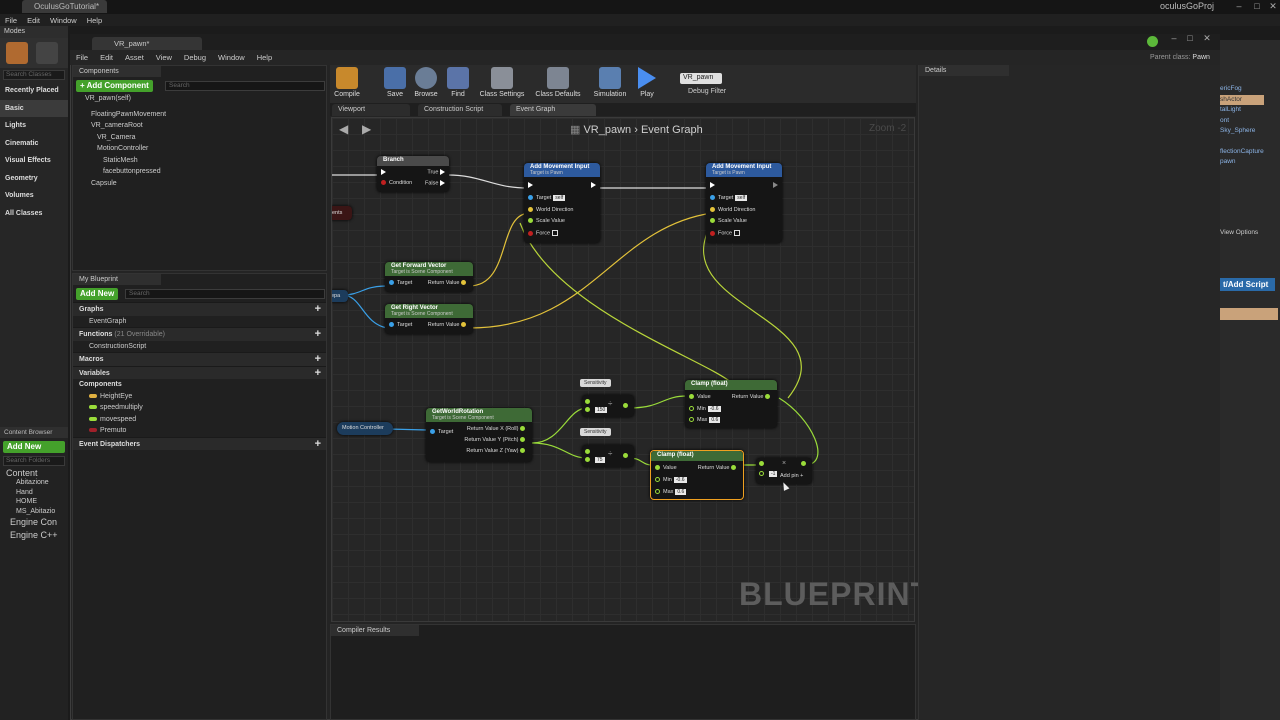  What do you see at coordinates (600, 460) in the screenshot?
I see `div-value: 75` at bounding box center [600, 460].